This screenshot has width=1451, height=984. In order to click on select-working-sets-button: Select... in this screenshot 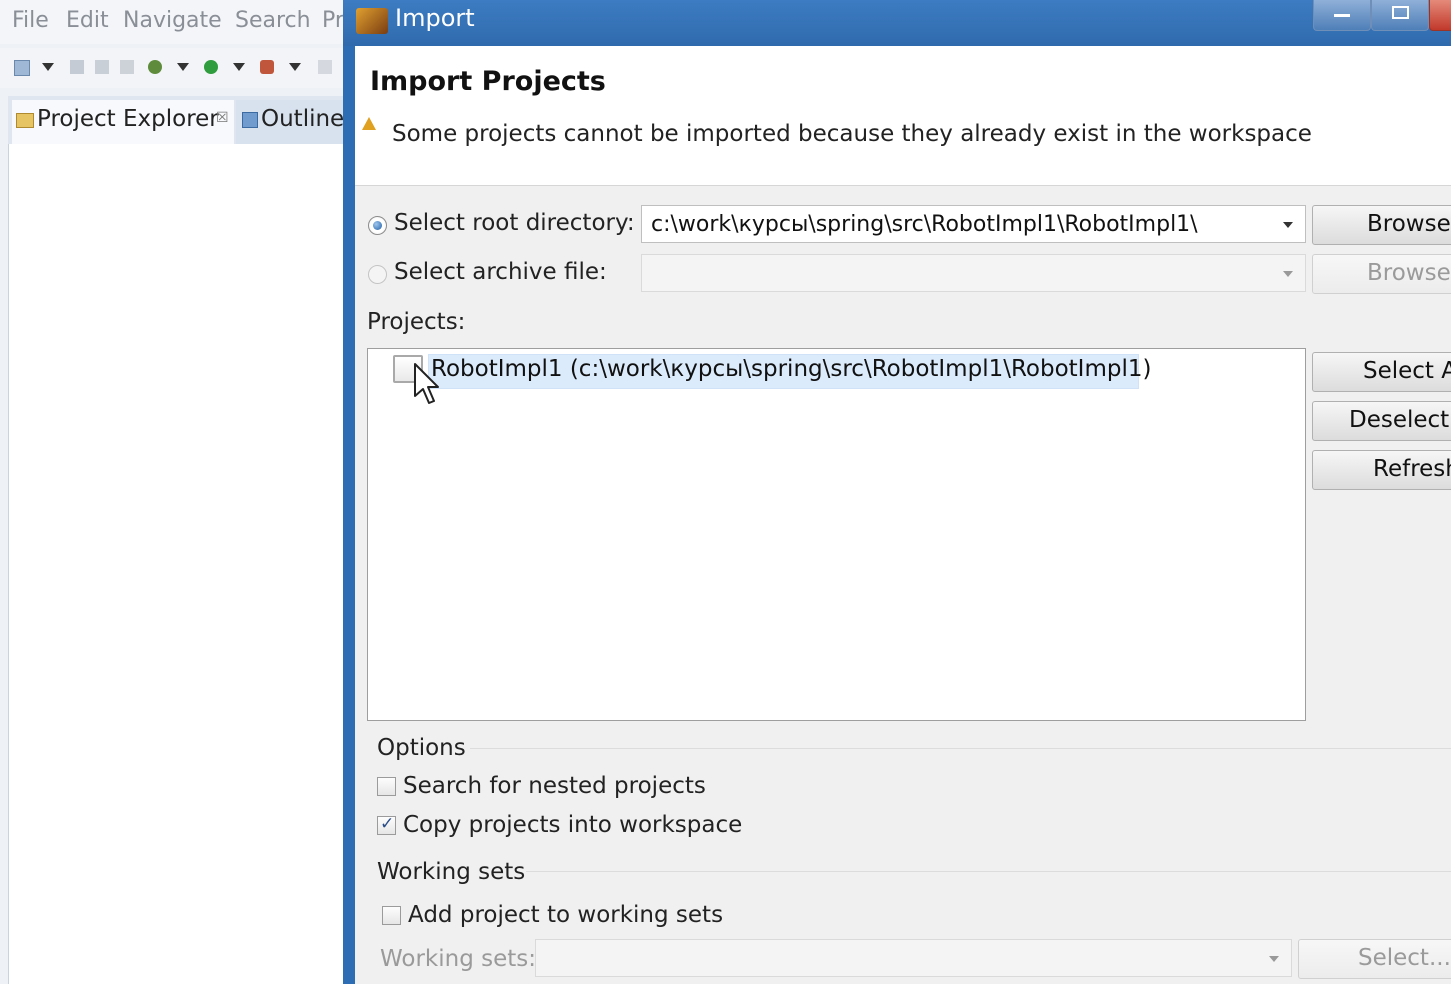, I will do `click(1374, 959)`.